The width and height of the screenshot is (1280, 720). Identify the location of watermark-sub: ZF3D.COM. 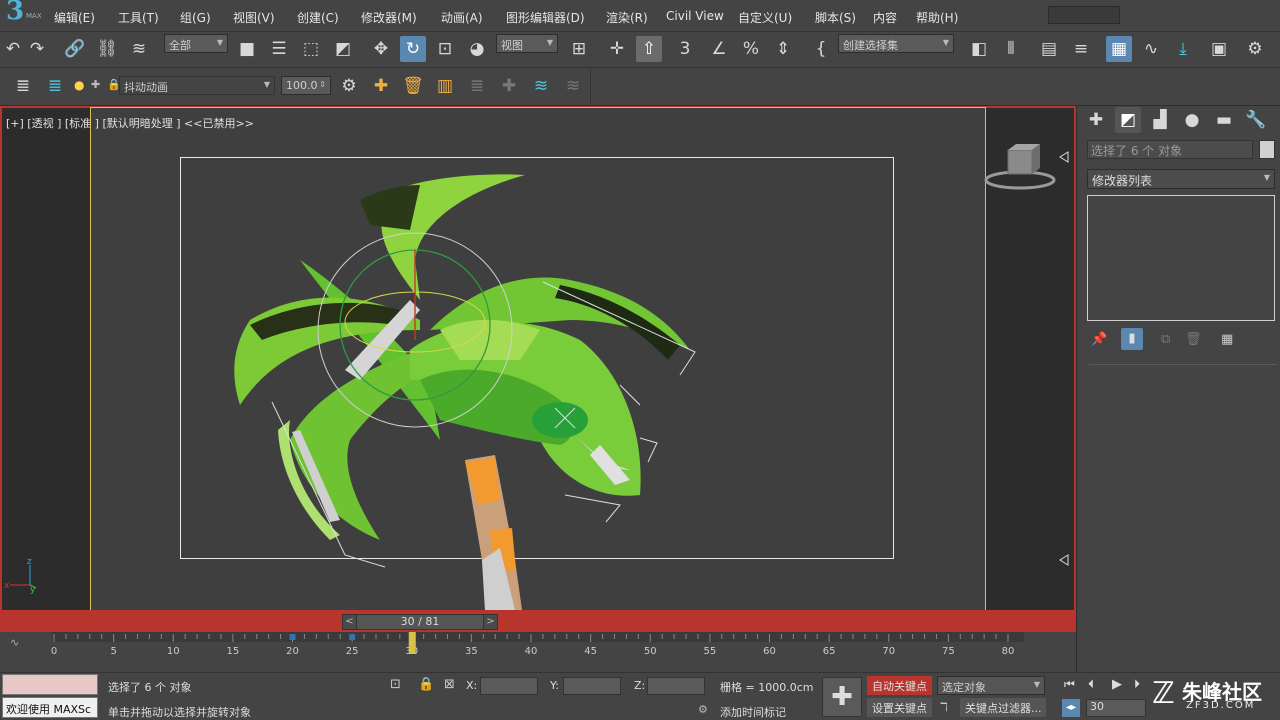
(1221, 705).